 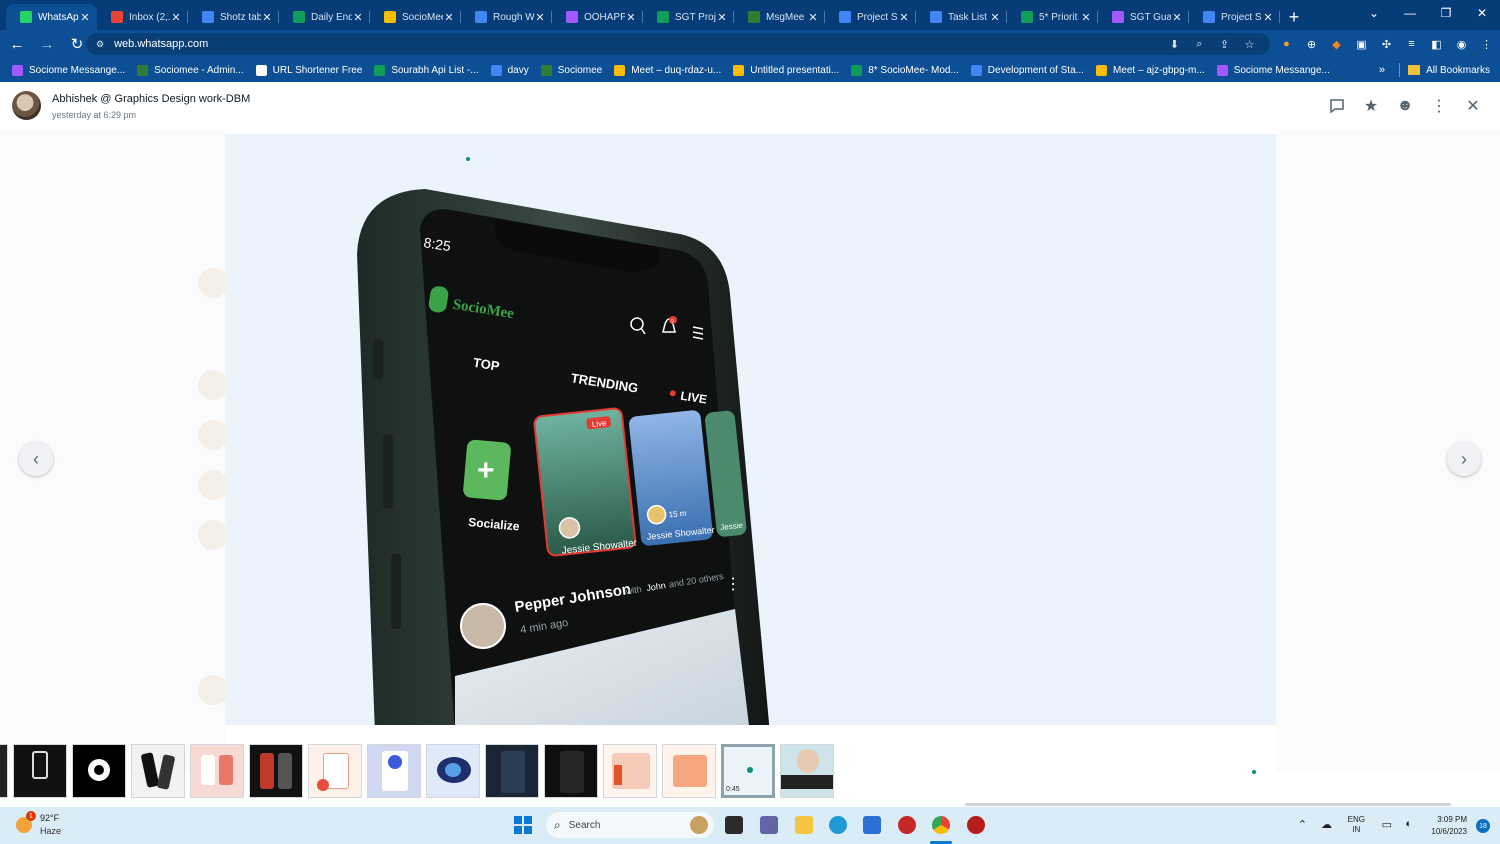 I want to click on thumbnail-scrollbar, so click(x=1208, y=804).